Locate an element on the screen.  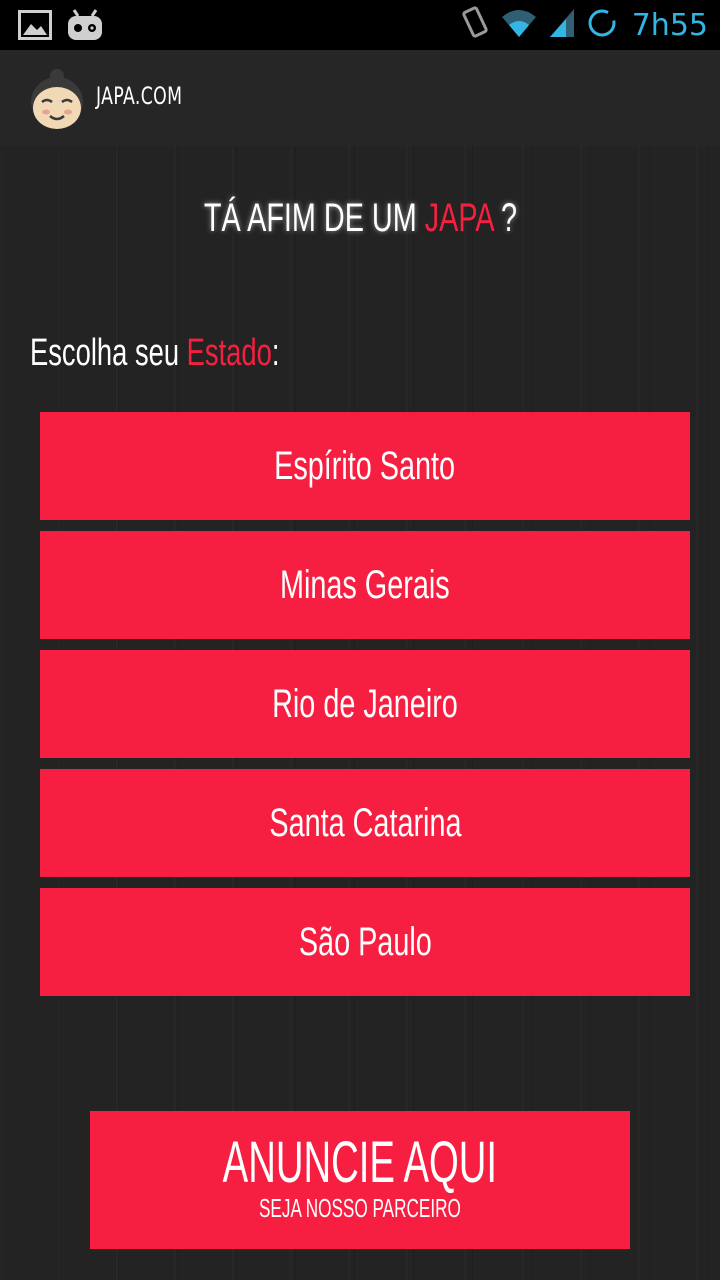
app-title: JAPA.COM is located at coordinates (139, 96).